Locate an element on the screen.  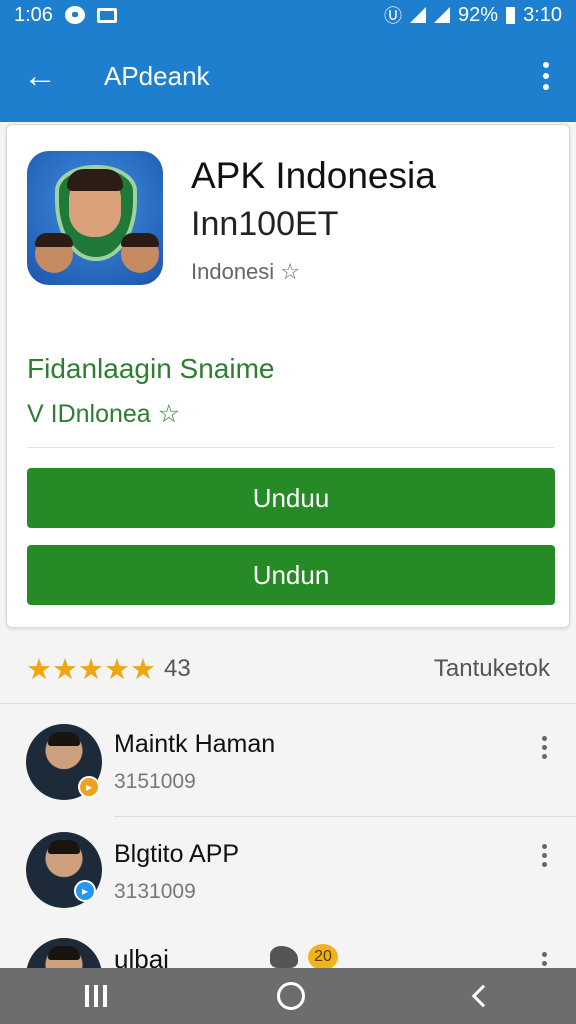
list-item: ▸ Blgtito APP 3131009 is located at coordinates (288, 873).